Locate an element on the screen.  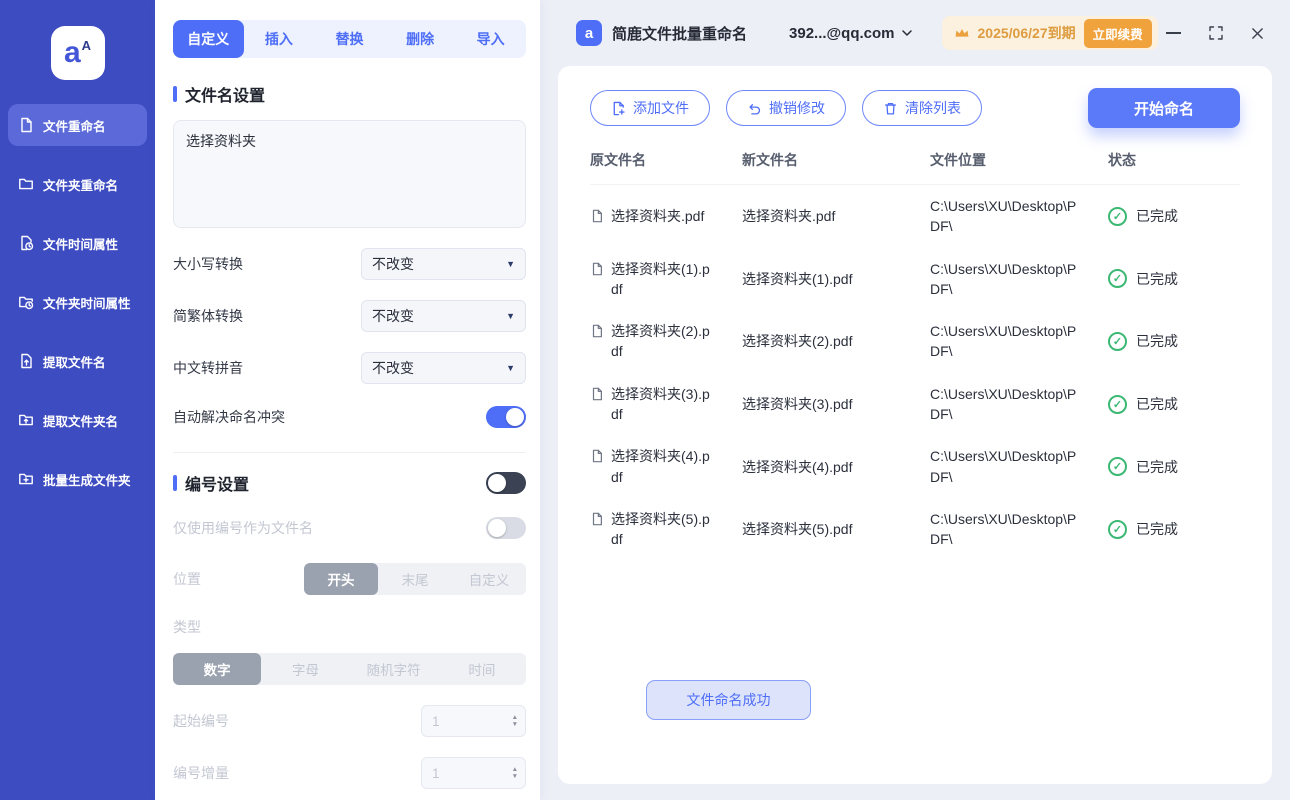
new-name: 选择资料夹(2).pdf is located at coordinates (797, 341).